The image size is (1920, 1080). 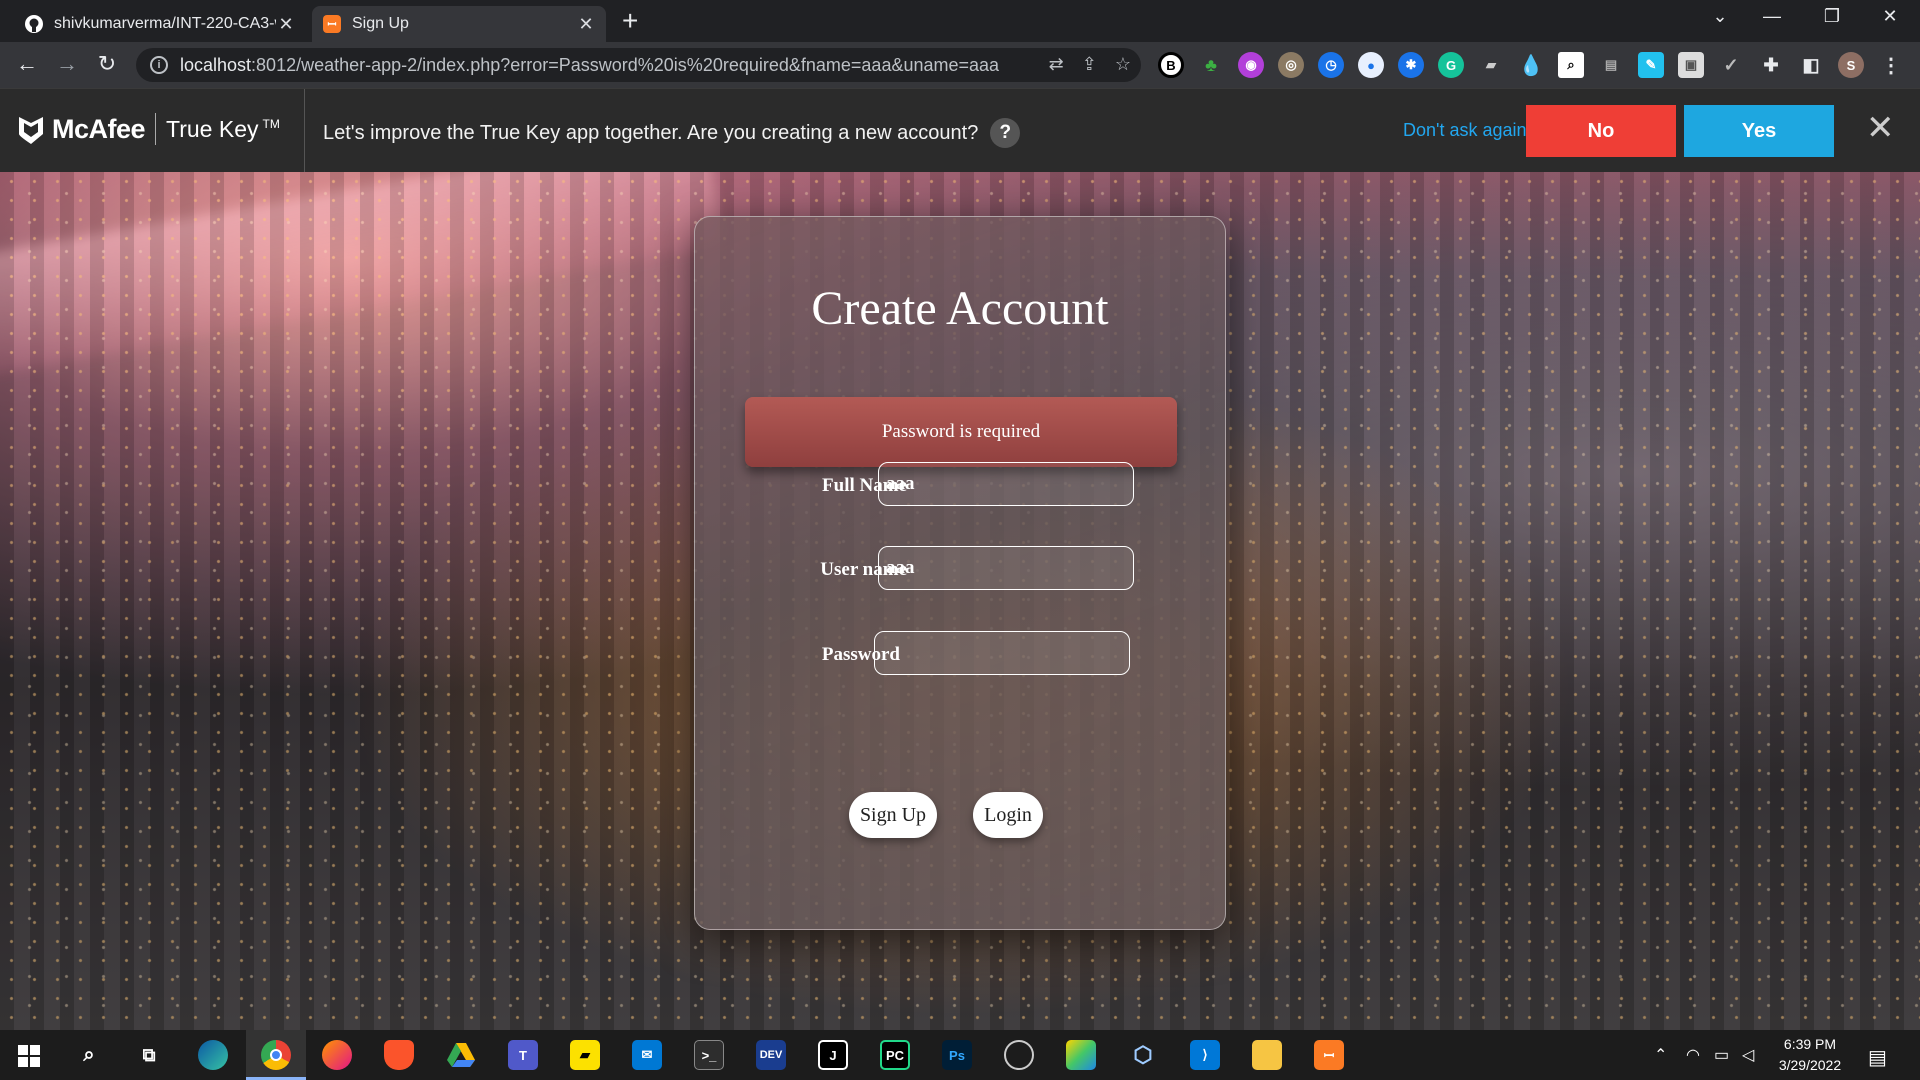 What do you see at coordinates (1531, 65) in the screenshot?
I see `drop-extension-icon: 💧` at bounding box center [1531, 65].